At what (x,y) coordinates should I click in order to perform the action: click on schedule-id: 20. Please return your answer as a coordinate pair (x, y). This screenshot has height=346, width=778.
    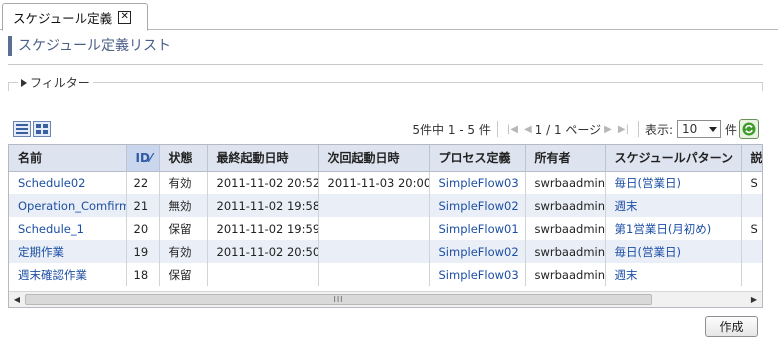
    Looking at the image, I should click on (143, 228).